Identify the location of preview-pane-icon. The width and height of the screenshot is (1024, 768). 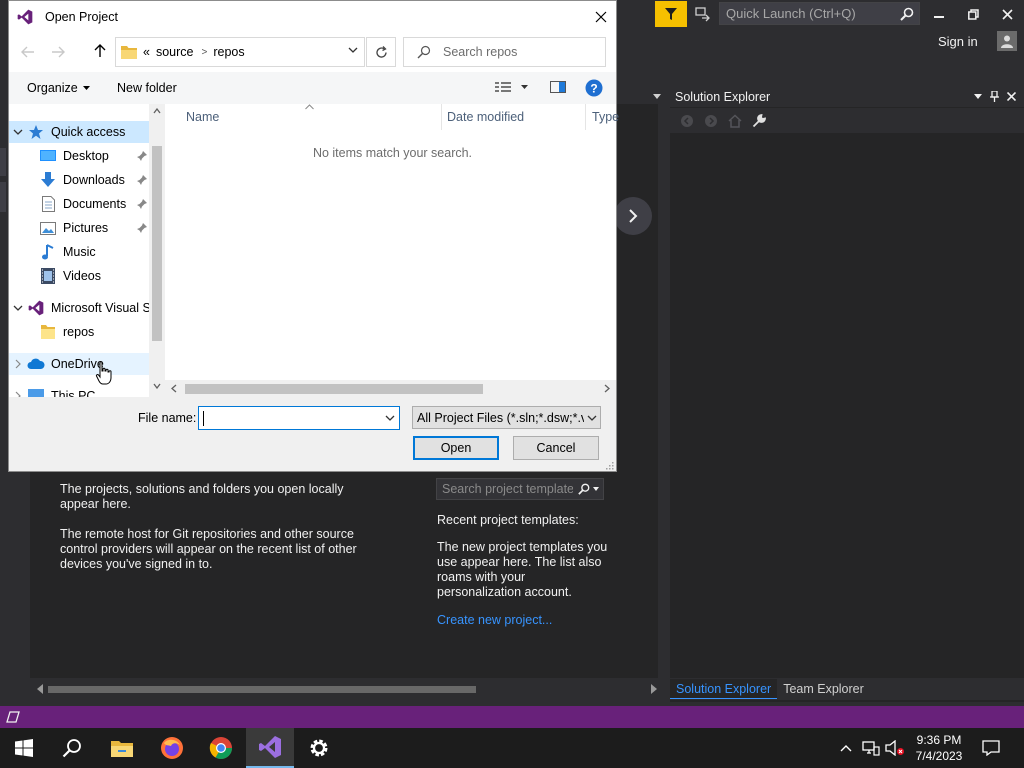
(558, 87).